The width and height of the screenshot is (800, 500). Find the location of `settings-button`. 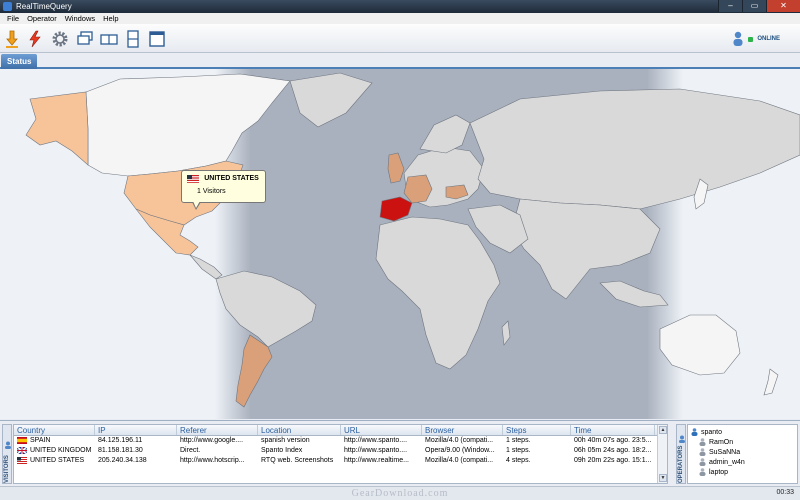

settings-button is located at coordinates (60, 39).